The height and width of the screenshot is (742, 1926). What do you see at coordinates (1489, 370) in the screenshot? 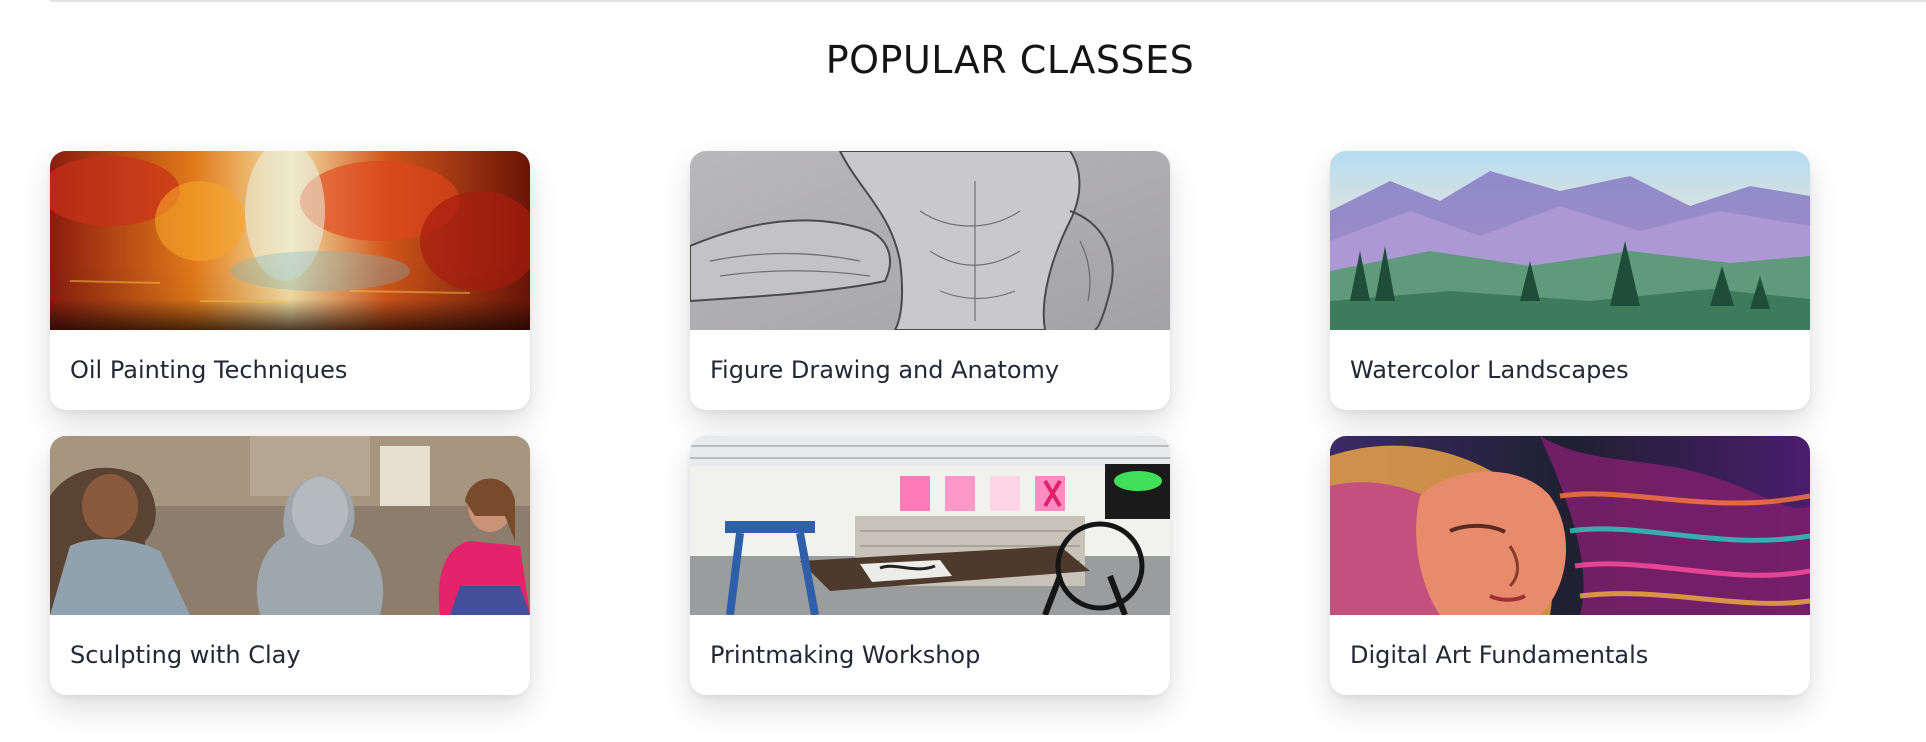
I see `class-title: Watercolor Landscapes` at bounding box center [1489, 370].